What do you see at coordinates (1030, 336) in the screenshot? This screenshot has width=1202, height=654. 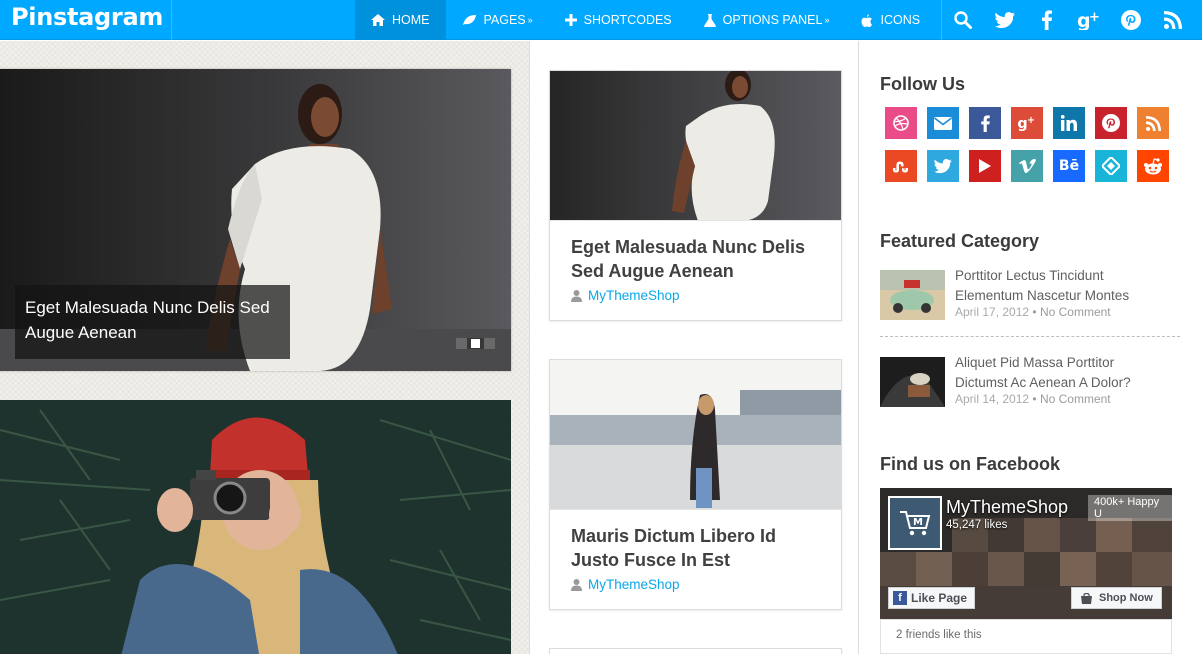 I see `featured-separator` at bounding box center [1030, 336].